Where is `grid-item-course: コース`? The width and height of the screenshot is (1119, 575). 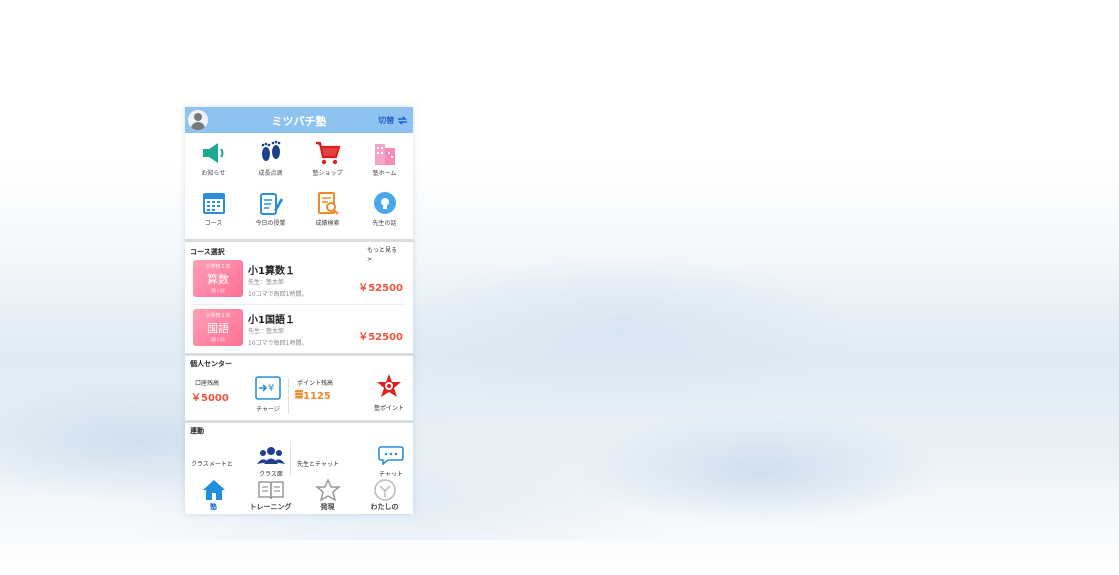
grid-item-course: コース is located at coordinates (213, 214).